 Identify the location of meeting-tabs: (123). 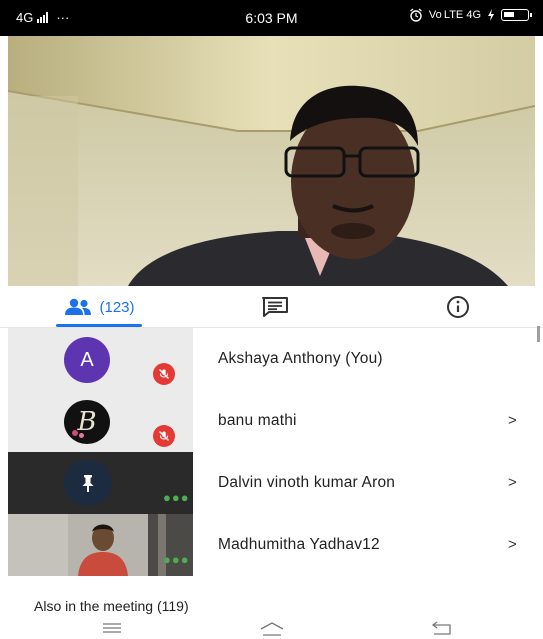
(271, 307).